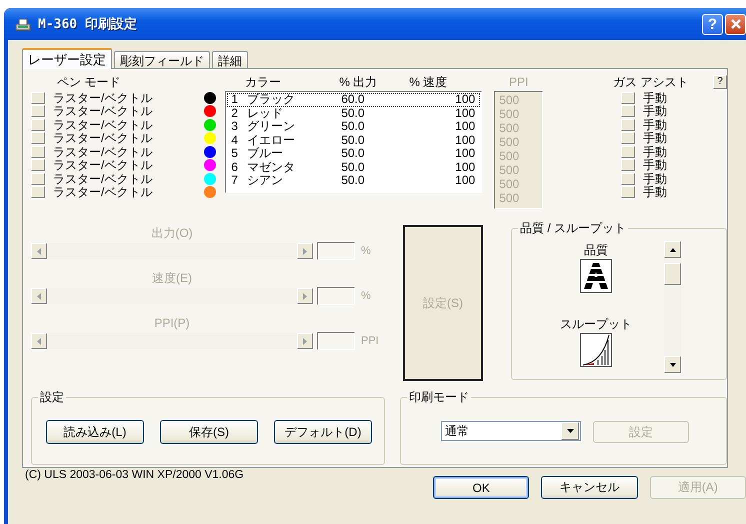 Image resolution: width=746 pixels, height=524 pixels. What do you see at coordinates (67, 58) in the screenshot?
I see `tab: レーザー設定` at bounding box center [67, 58].